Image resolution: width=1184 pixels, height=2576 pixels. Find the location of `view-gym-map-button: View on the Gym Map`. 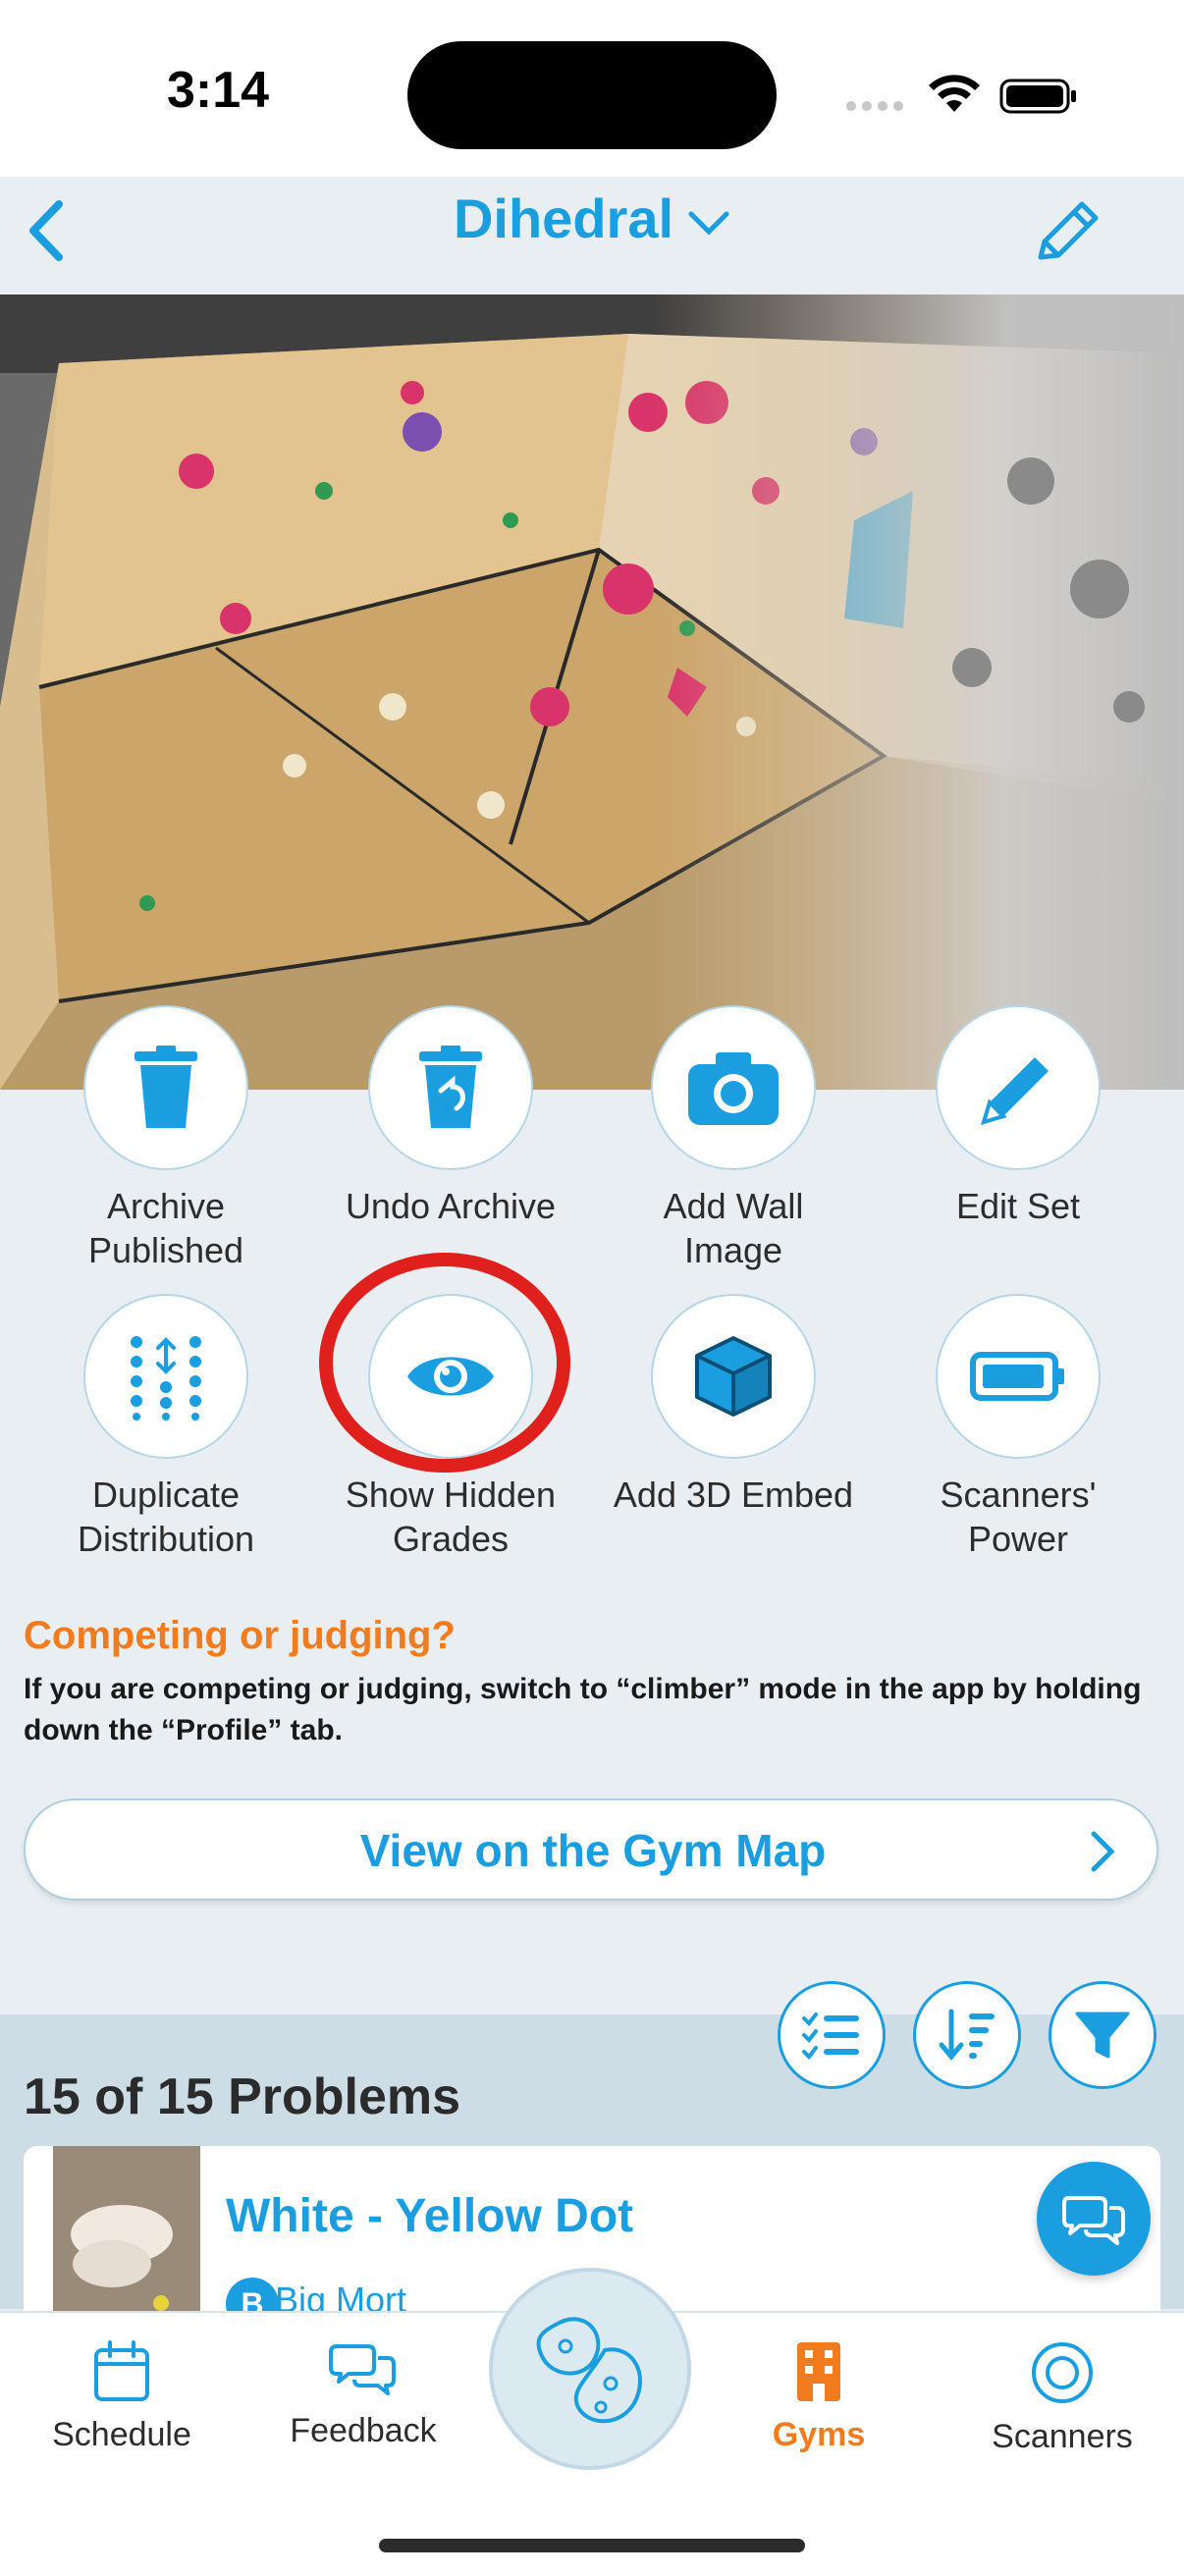

view-gym-map-button: View on the Gym Map is located at coordinates (591, 1849).